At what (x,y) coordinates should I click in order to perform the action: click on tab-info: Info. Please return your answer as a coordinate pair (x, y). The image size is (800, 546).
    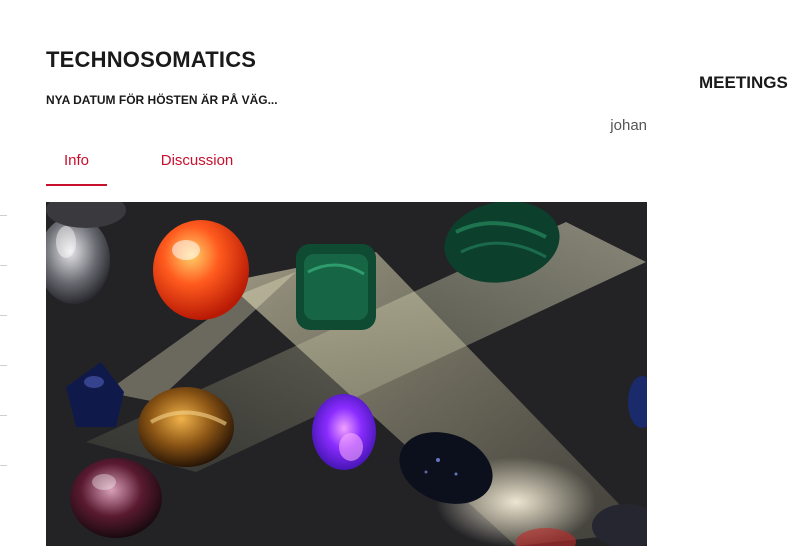
    Looking at the image, I should click on (76, 163).